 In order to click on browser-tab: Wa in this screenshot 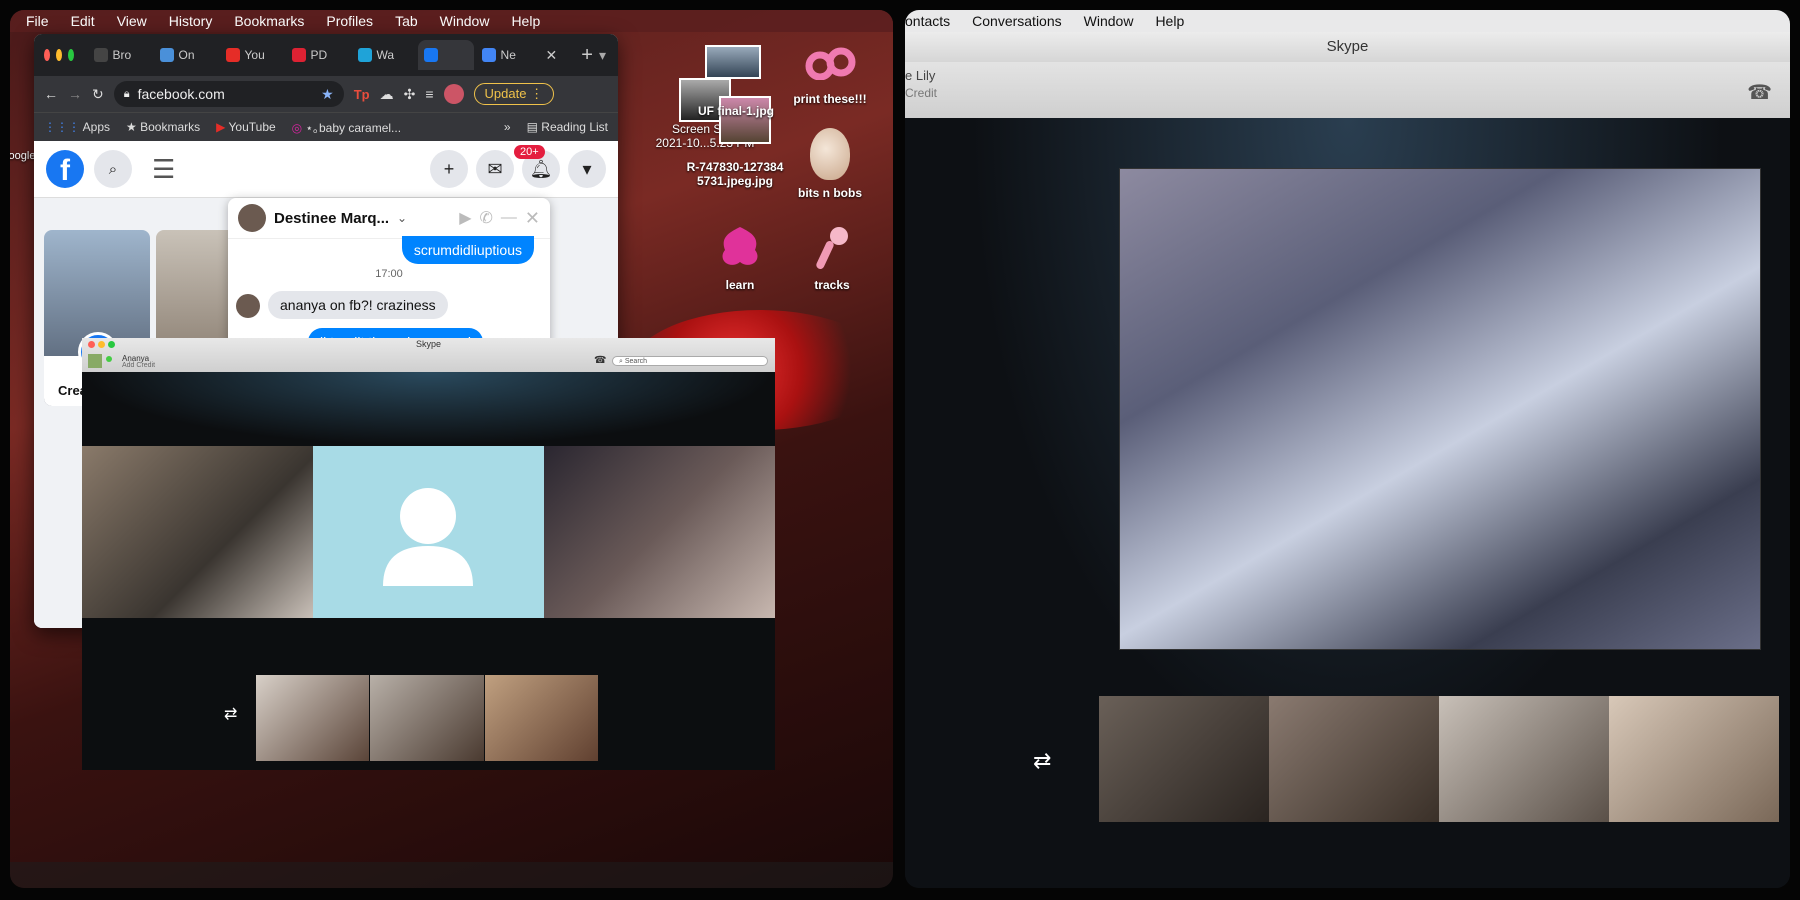, I will do `click(384, 55)`.